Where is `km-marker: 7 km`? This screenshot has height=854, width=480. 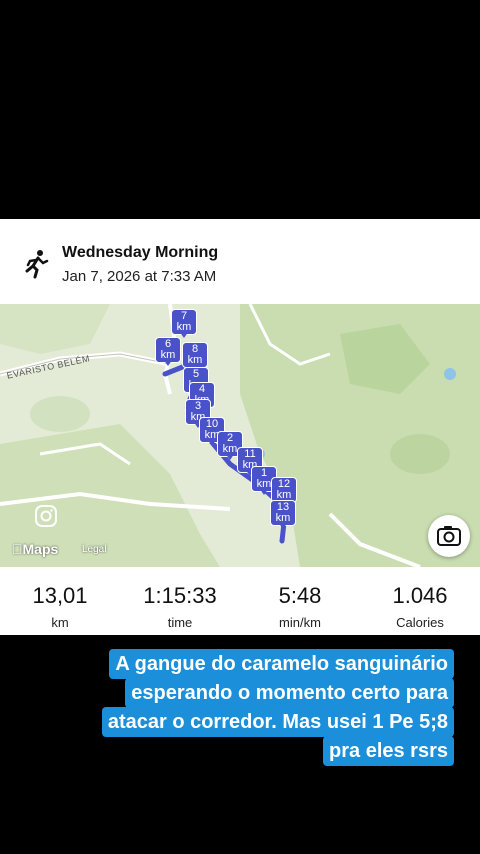 km-marker: 7 km is located at coordinates (184, 324).